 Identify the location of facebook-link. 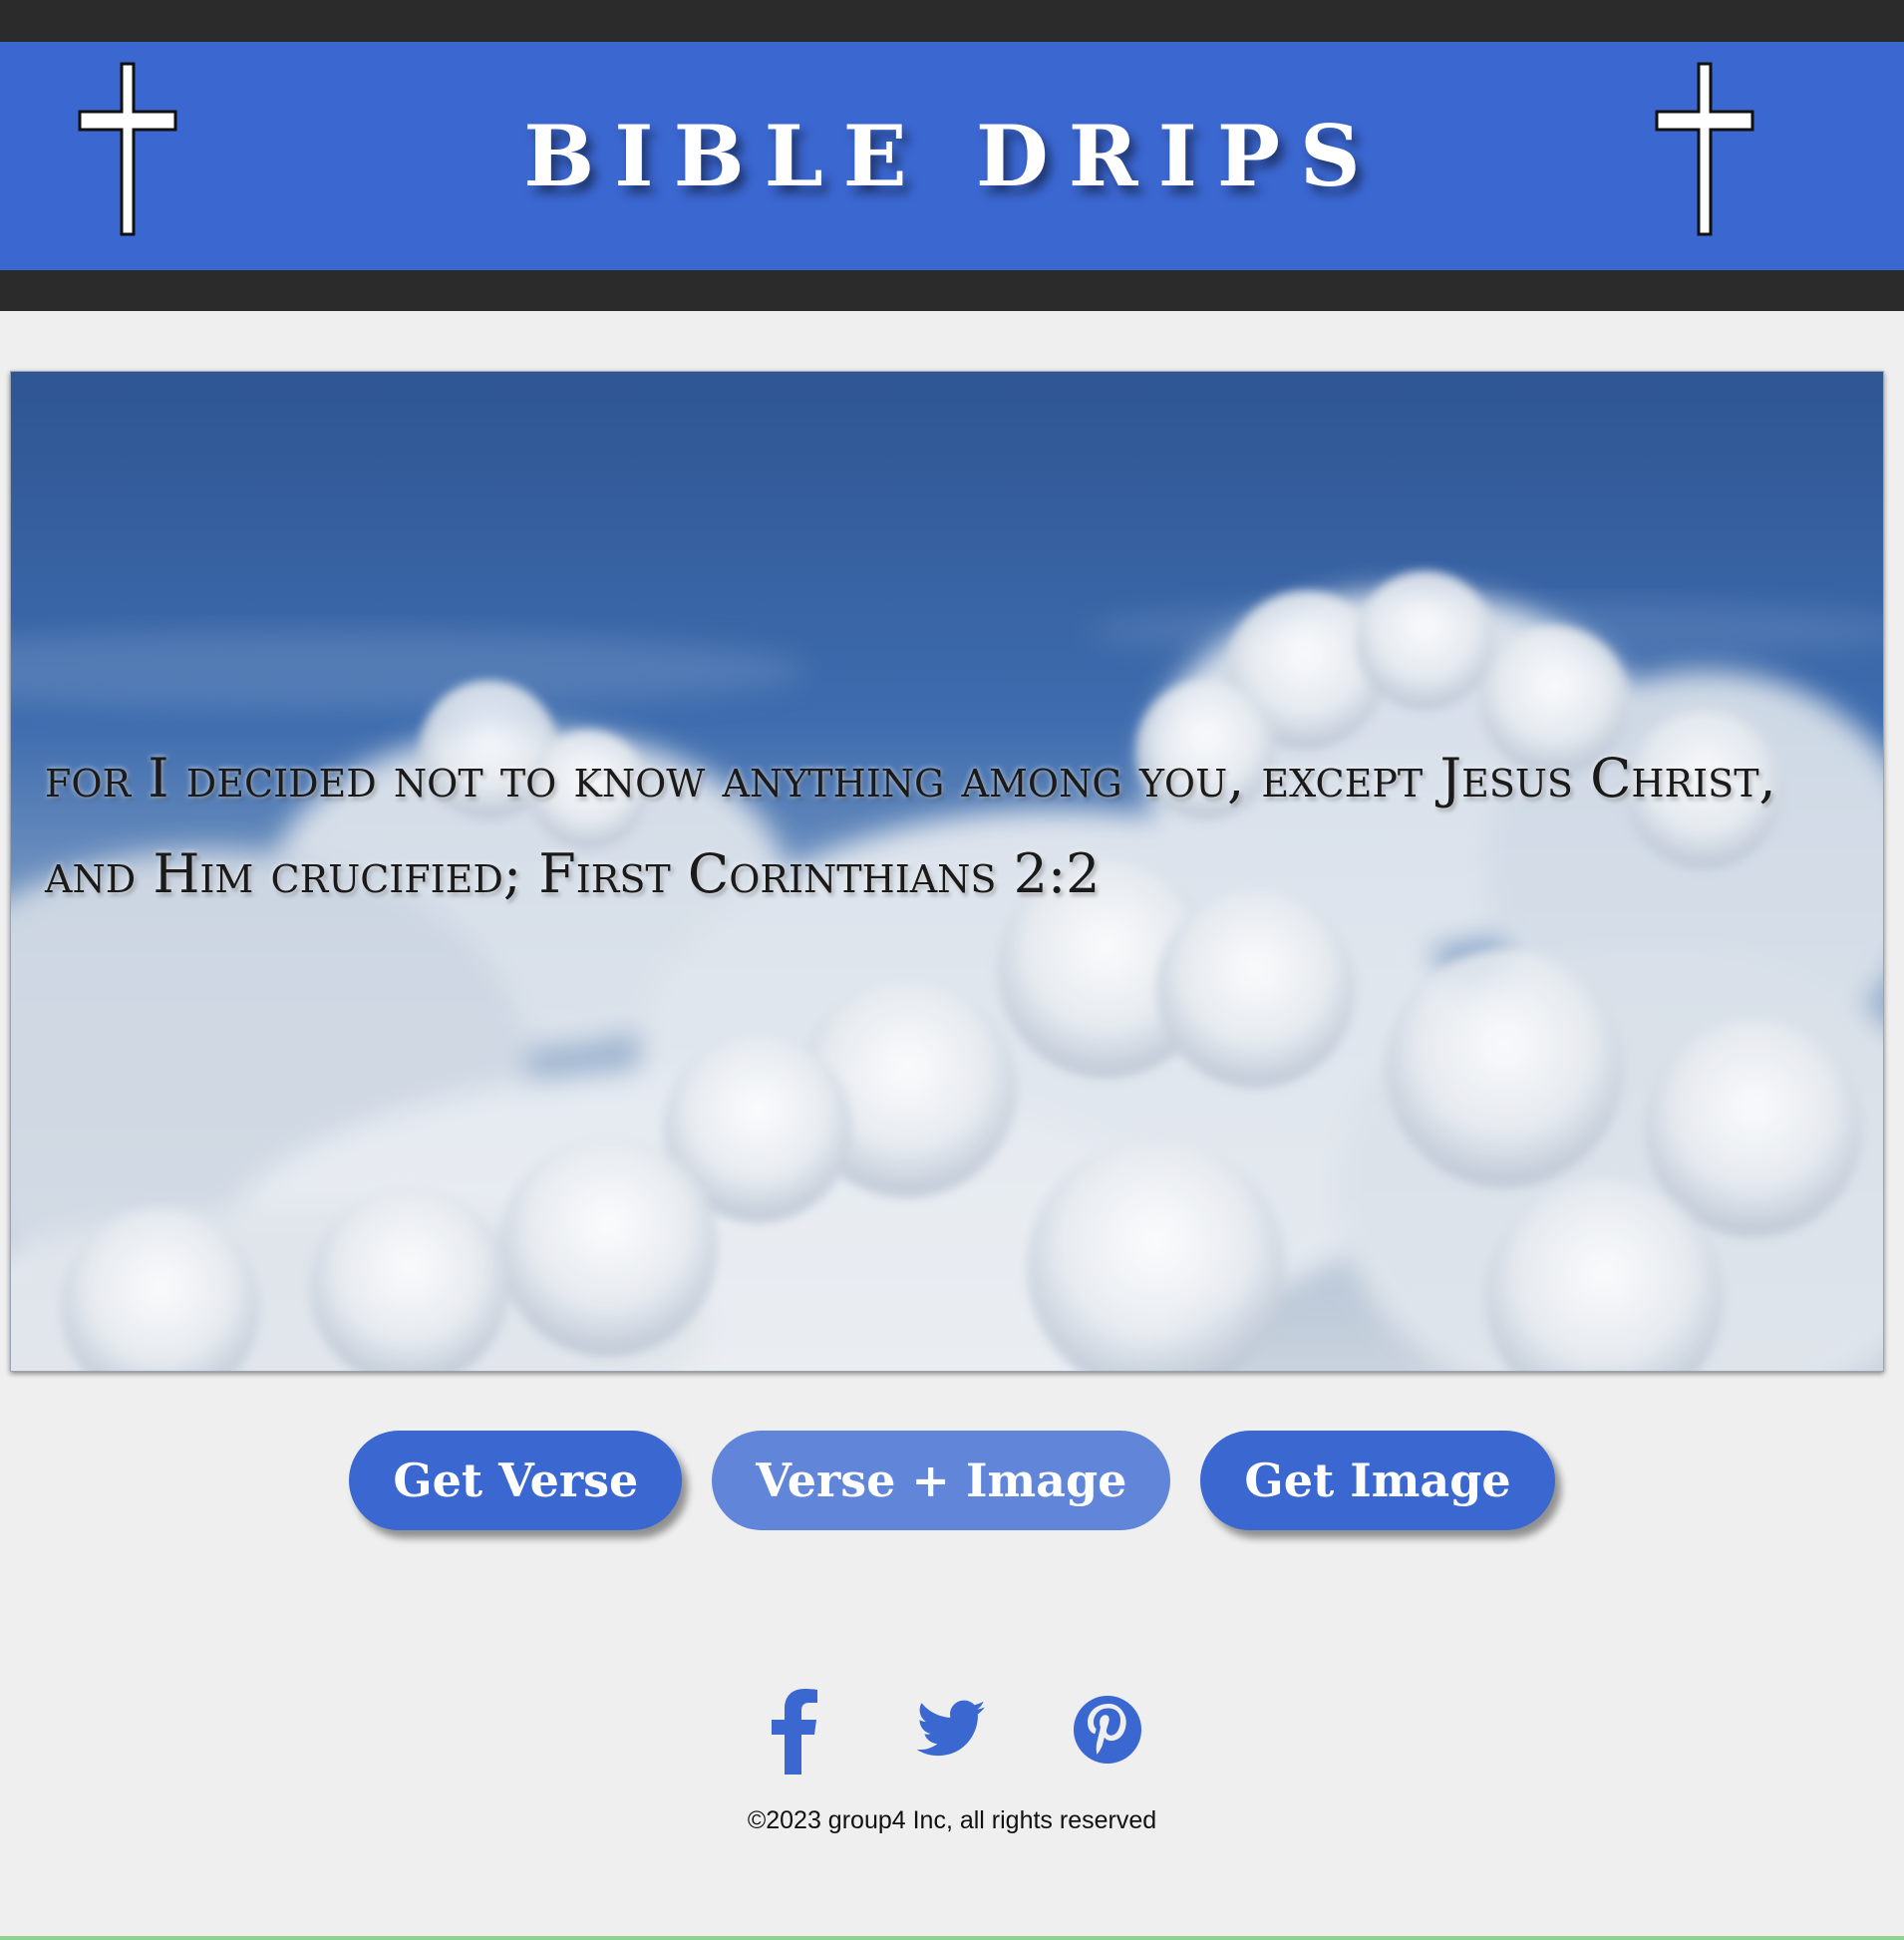
(796, 1730).